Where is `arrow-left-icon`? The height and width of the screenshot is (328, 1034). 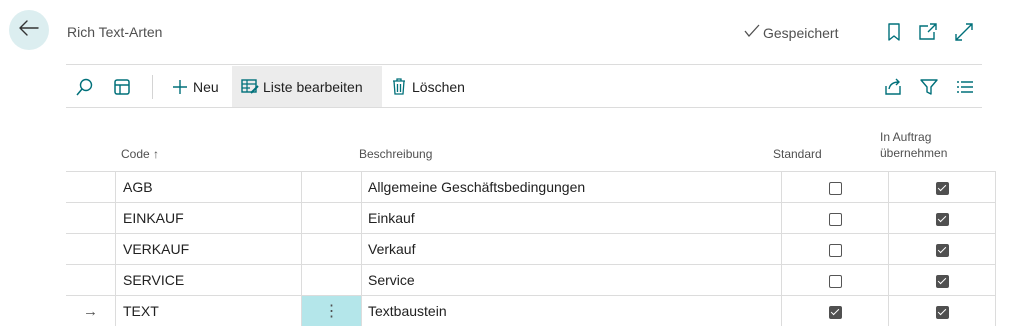
arrow-left-icon is located at coordinates (29, 30).